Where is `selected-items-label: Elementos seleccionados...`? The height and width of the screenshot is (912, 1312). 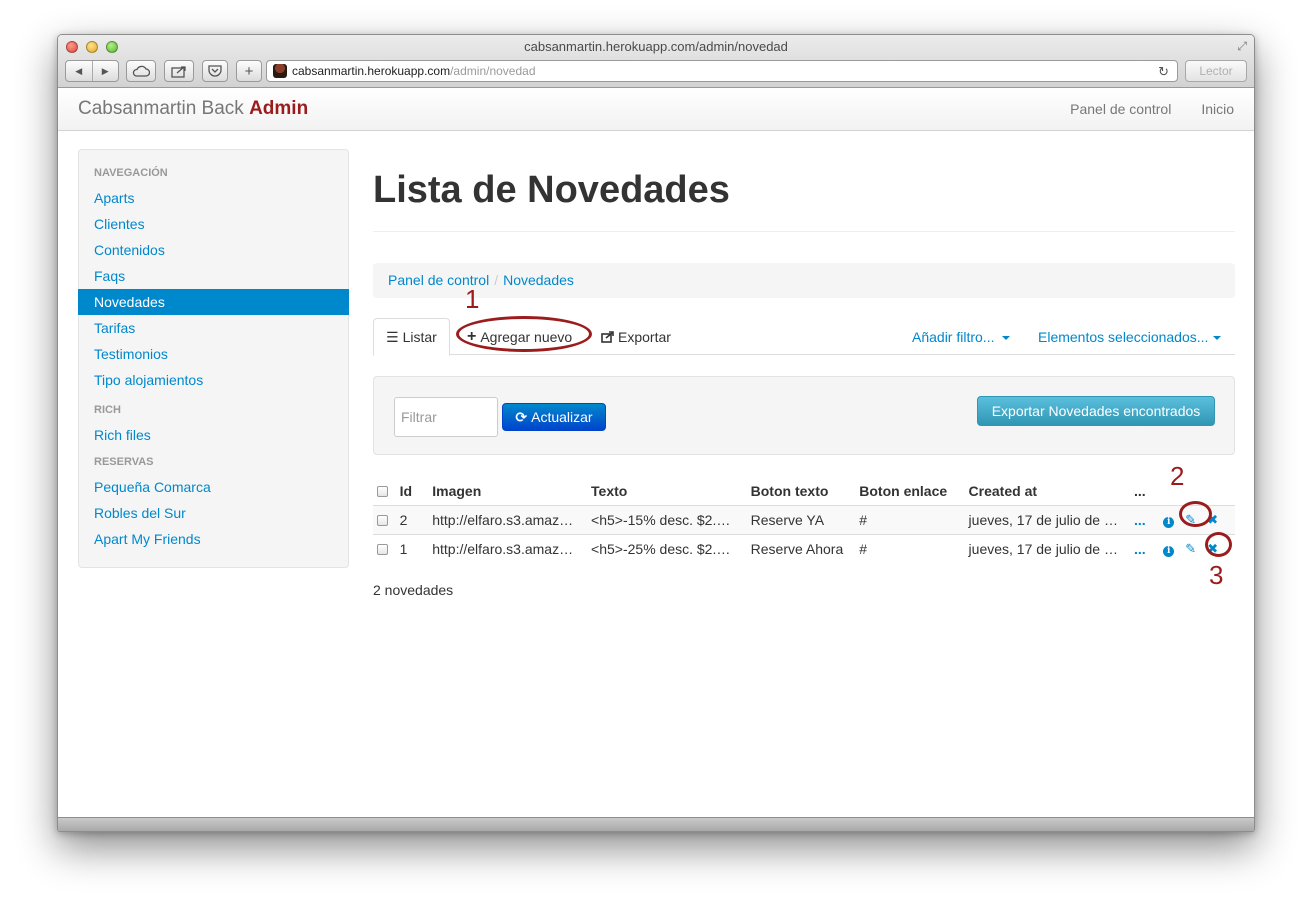
selected-items-label: Elementos seleccionados... is located at coordinates (1123, 336).